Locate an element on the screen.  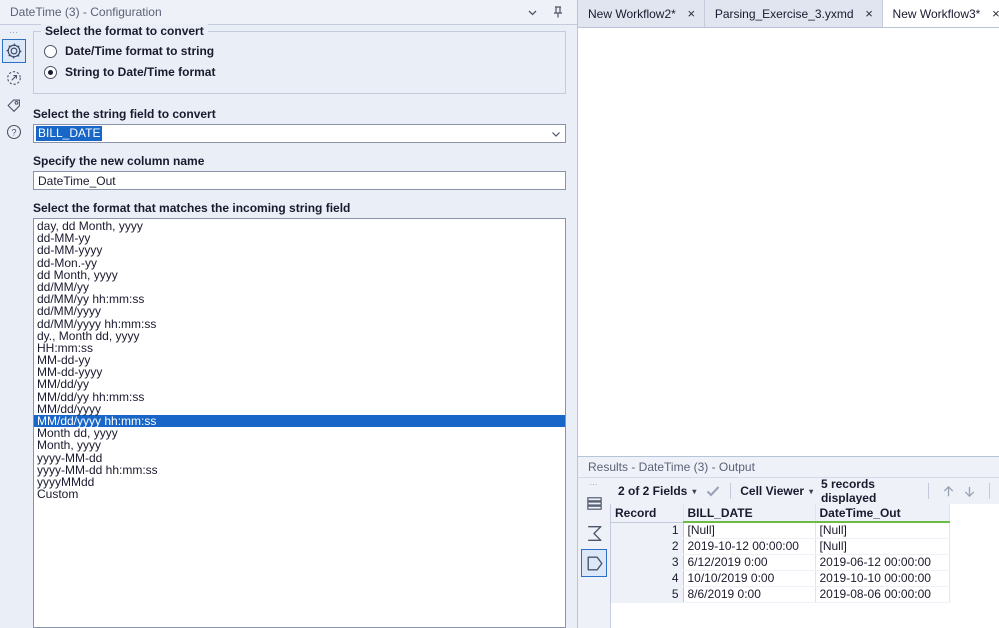
string-field-select: BILL_DATE is located at coordinates (299, 133).